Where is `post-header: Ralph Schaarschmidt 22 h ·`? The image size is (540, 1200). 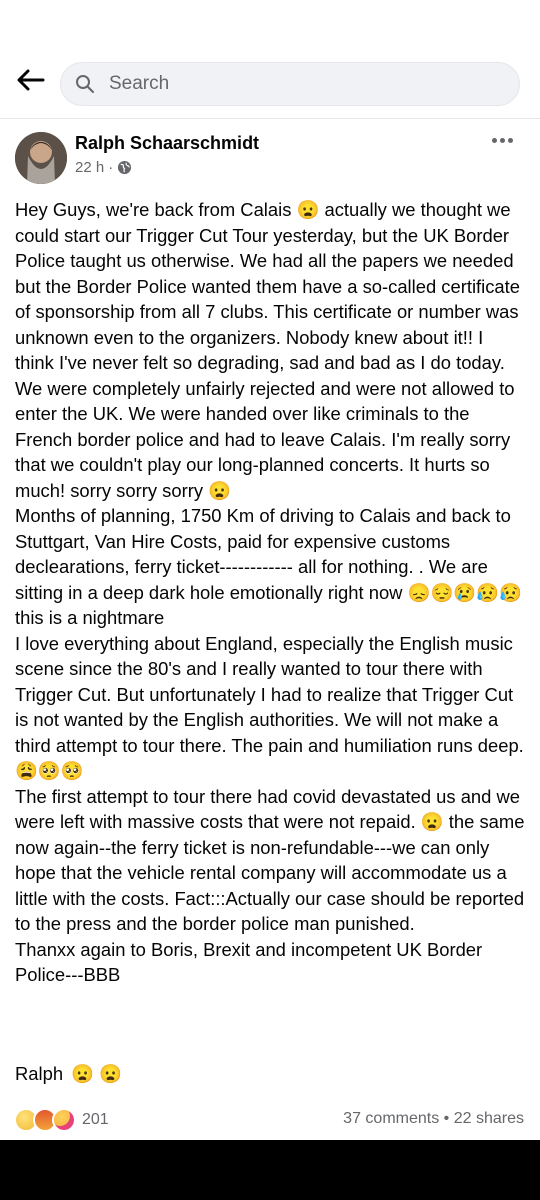
post-header: Ralph Schaarschmidt 22 h · is located at coordinates (270, 159).